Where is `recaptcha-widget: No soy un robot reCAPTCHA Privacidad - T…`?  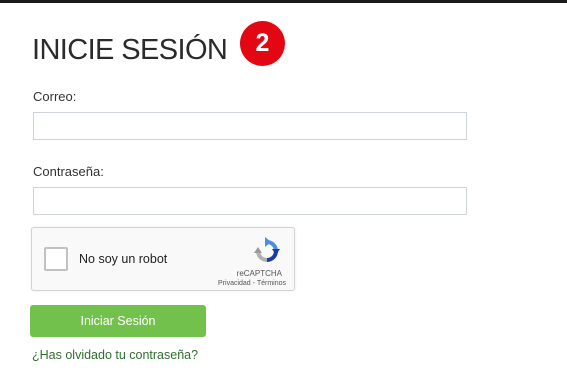
recaptcha-widget: No soy un robot reCAPTCHA Privacidad - T… is located at coordinates (163, 259).